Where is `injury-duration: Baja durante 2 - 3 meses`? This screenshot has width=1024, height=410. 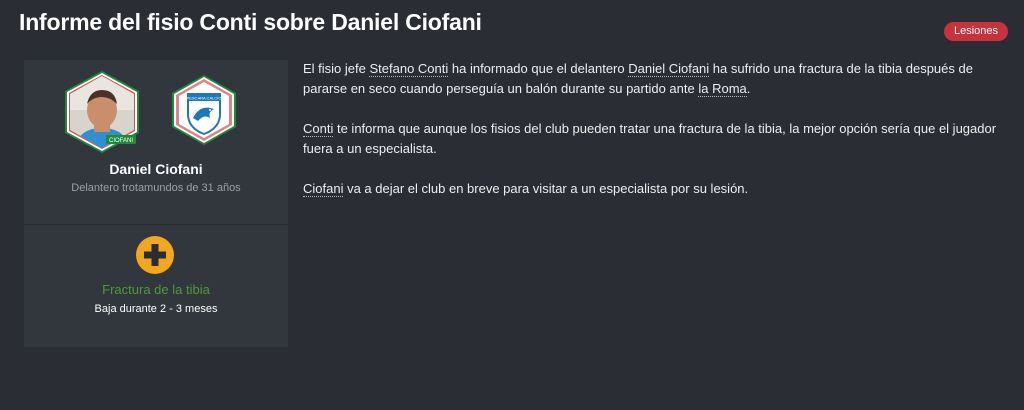 injury-duration: Baja durante 2 - 3 meses is located at coordinates (156, 309).